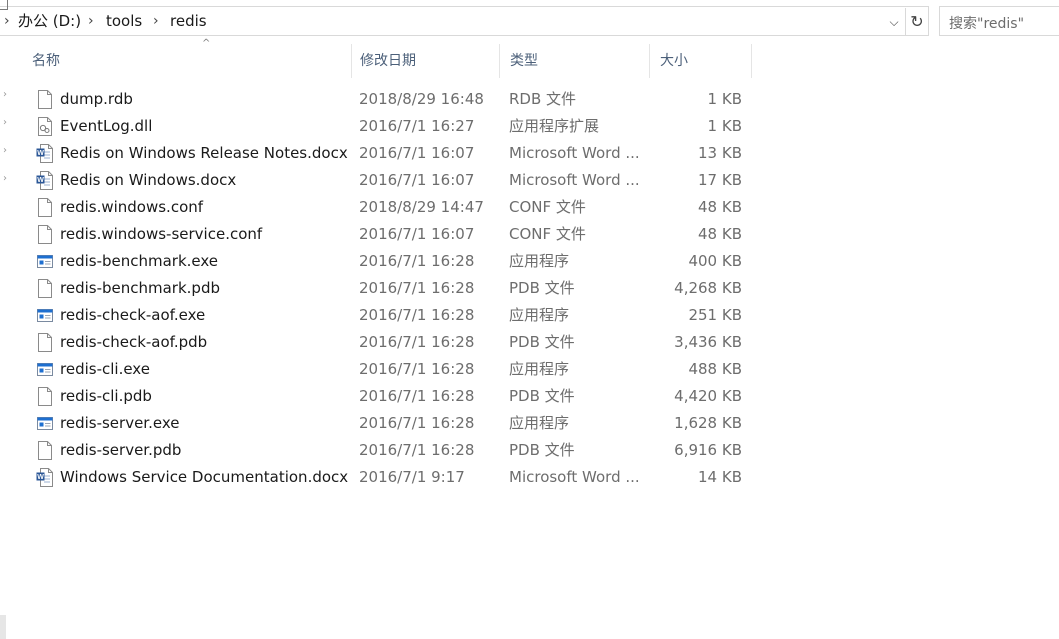 The width and height of the screenshot is (1059, 639). Describe the element at coordinates (205, 315) in the screenshot. I see `file-name: redis-check-aof.exe` at that location.